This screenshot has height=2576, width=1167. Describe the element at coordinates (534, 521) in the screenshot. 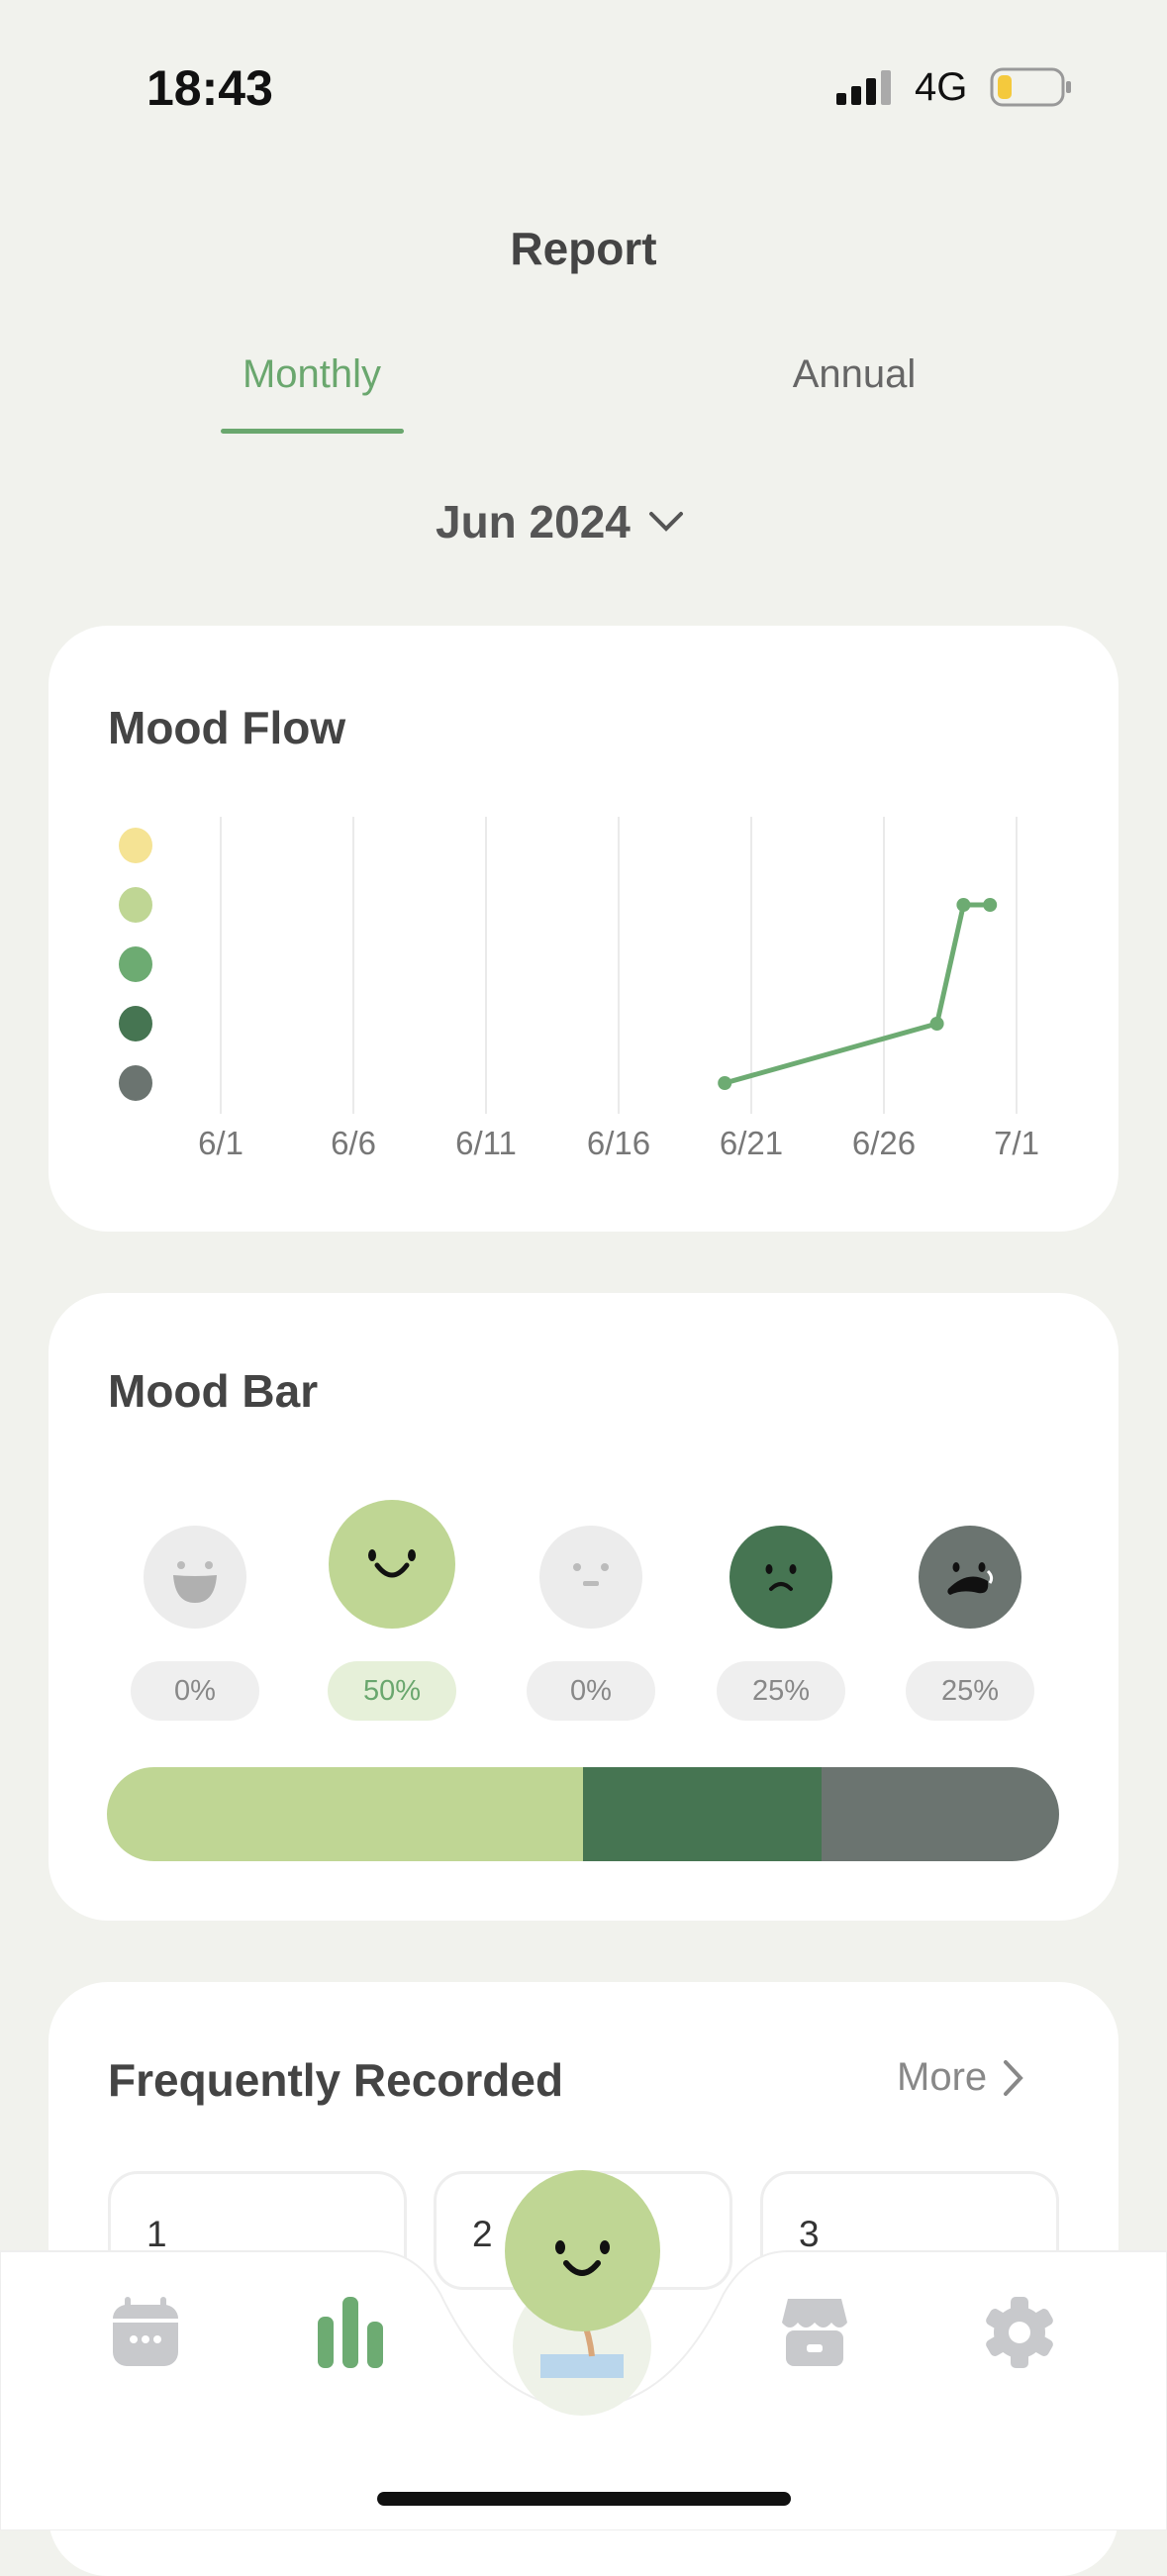

I see `month-value: Jun 2024` at that location.